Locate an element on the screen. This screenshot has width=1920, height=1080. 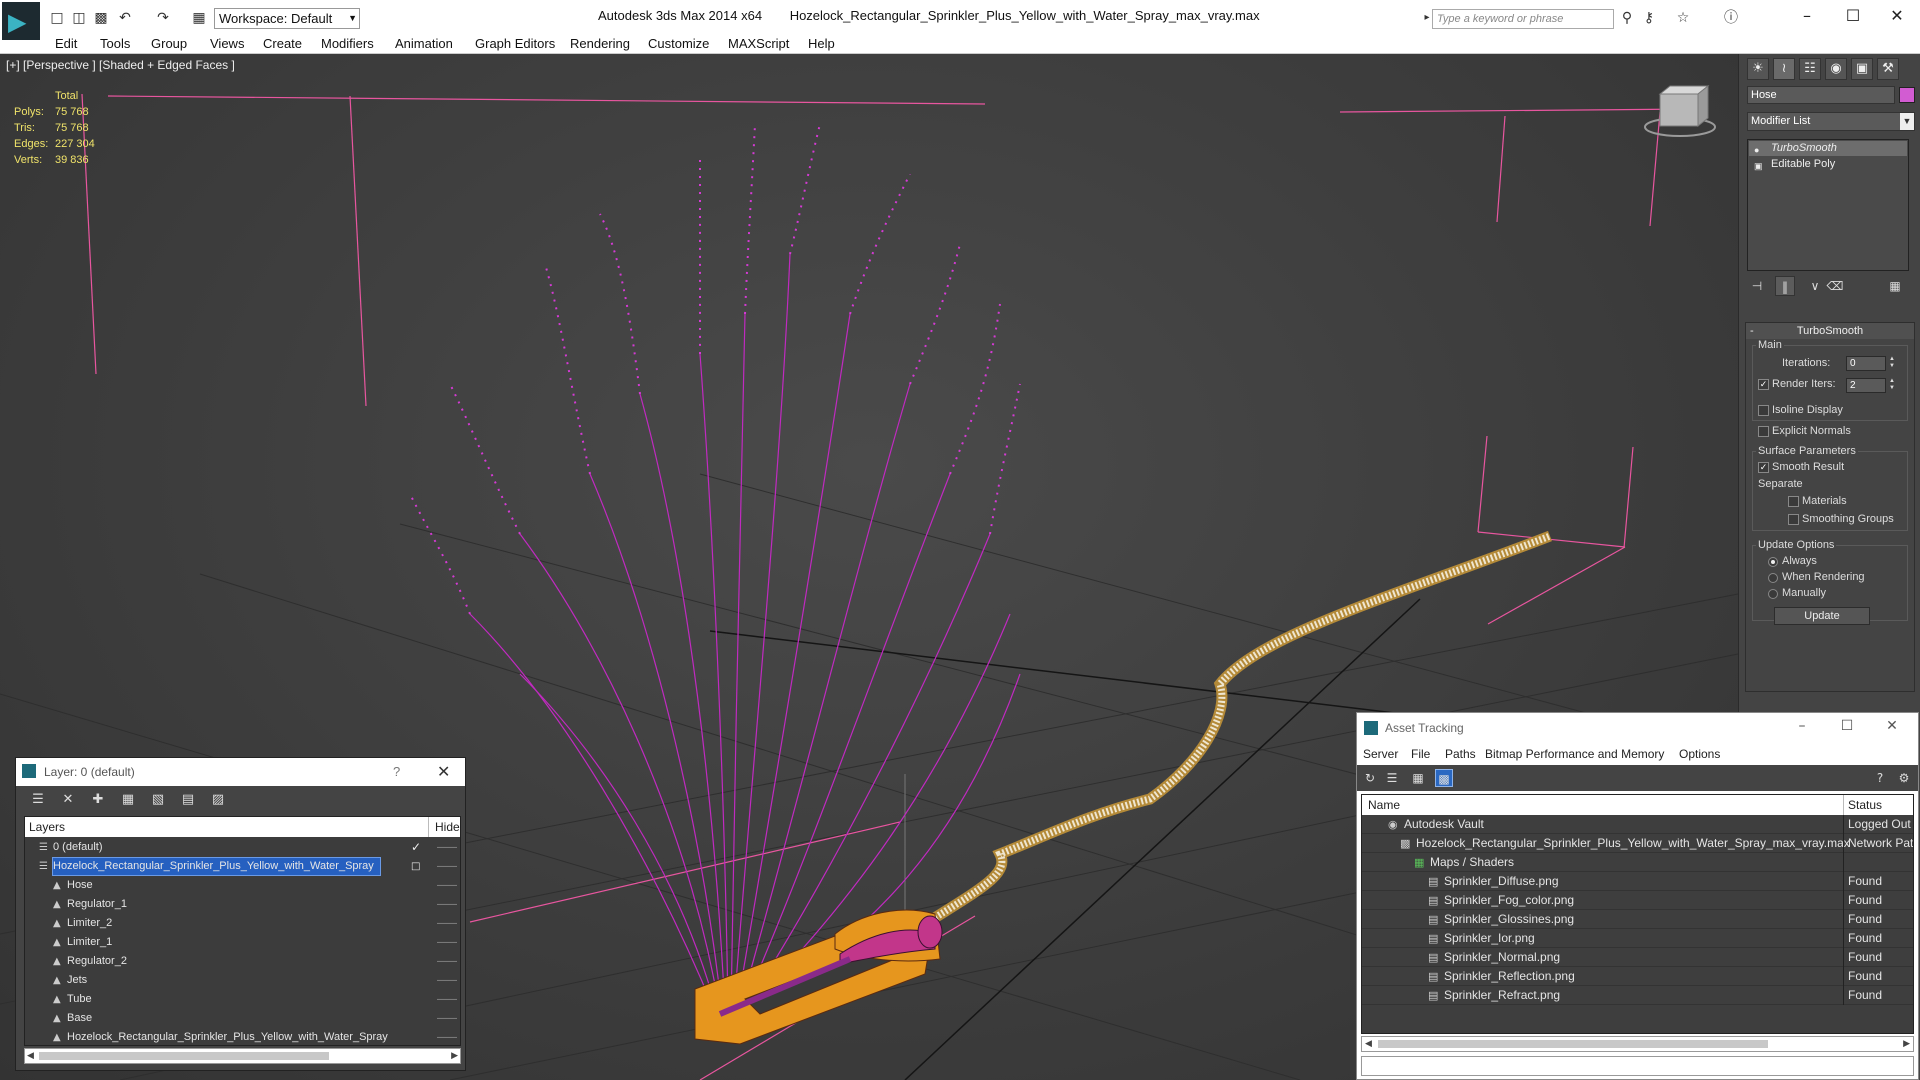
select-objects-icon: ▦ is located at coordinates (128, 800).